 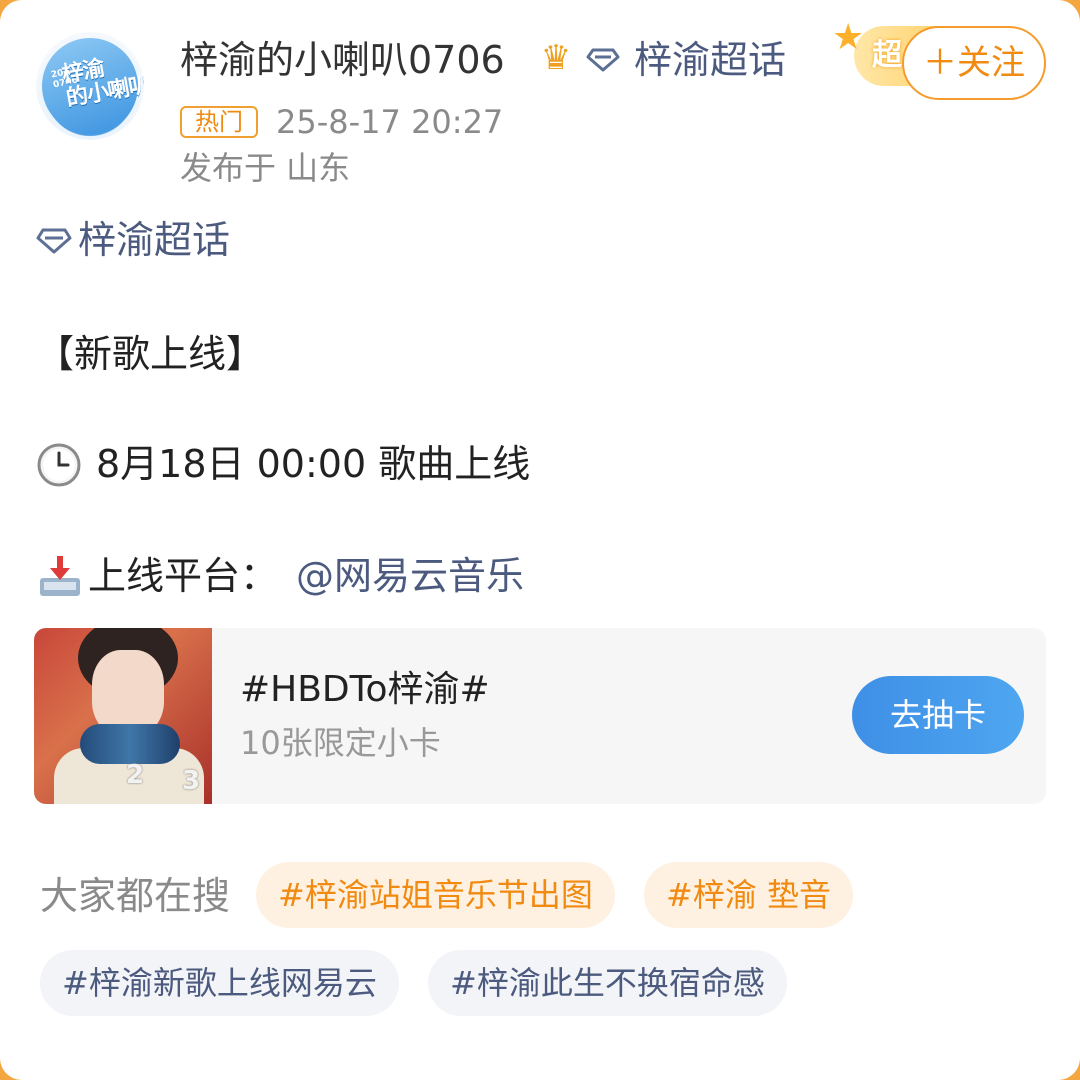 What do you see at coordinates (154, 240) in the screenshot?
I see `body-supertopic-link: 梓渝超话` at bounding box center [154, 240].